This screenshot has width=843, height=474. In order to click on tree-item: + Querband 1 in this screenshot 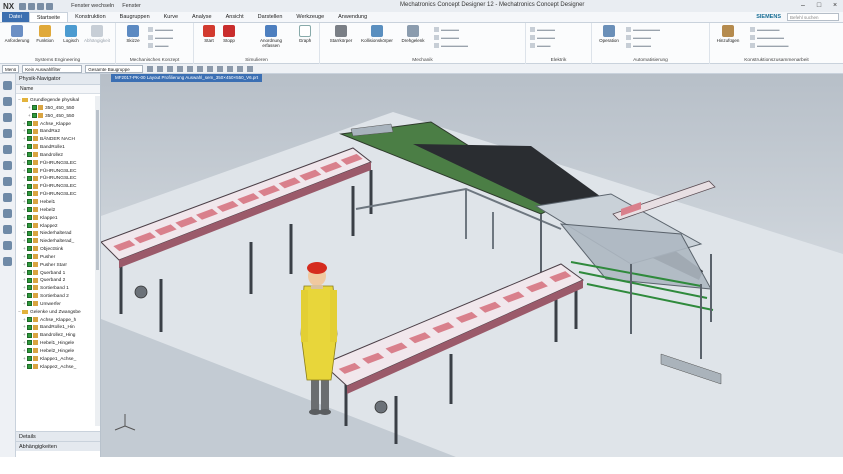, I will do `click(55, 273)`.